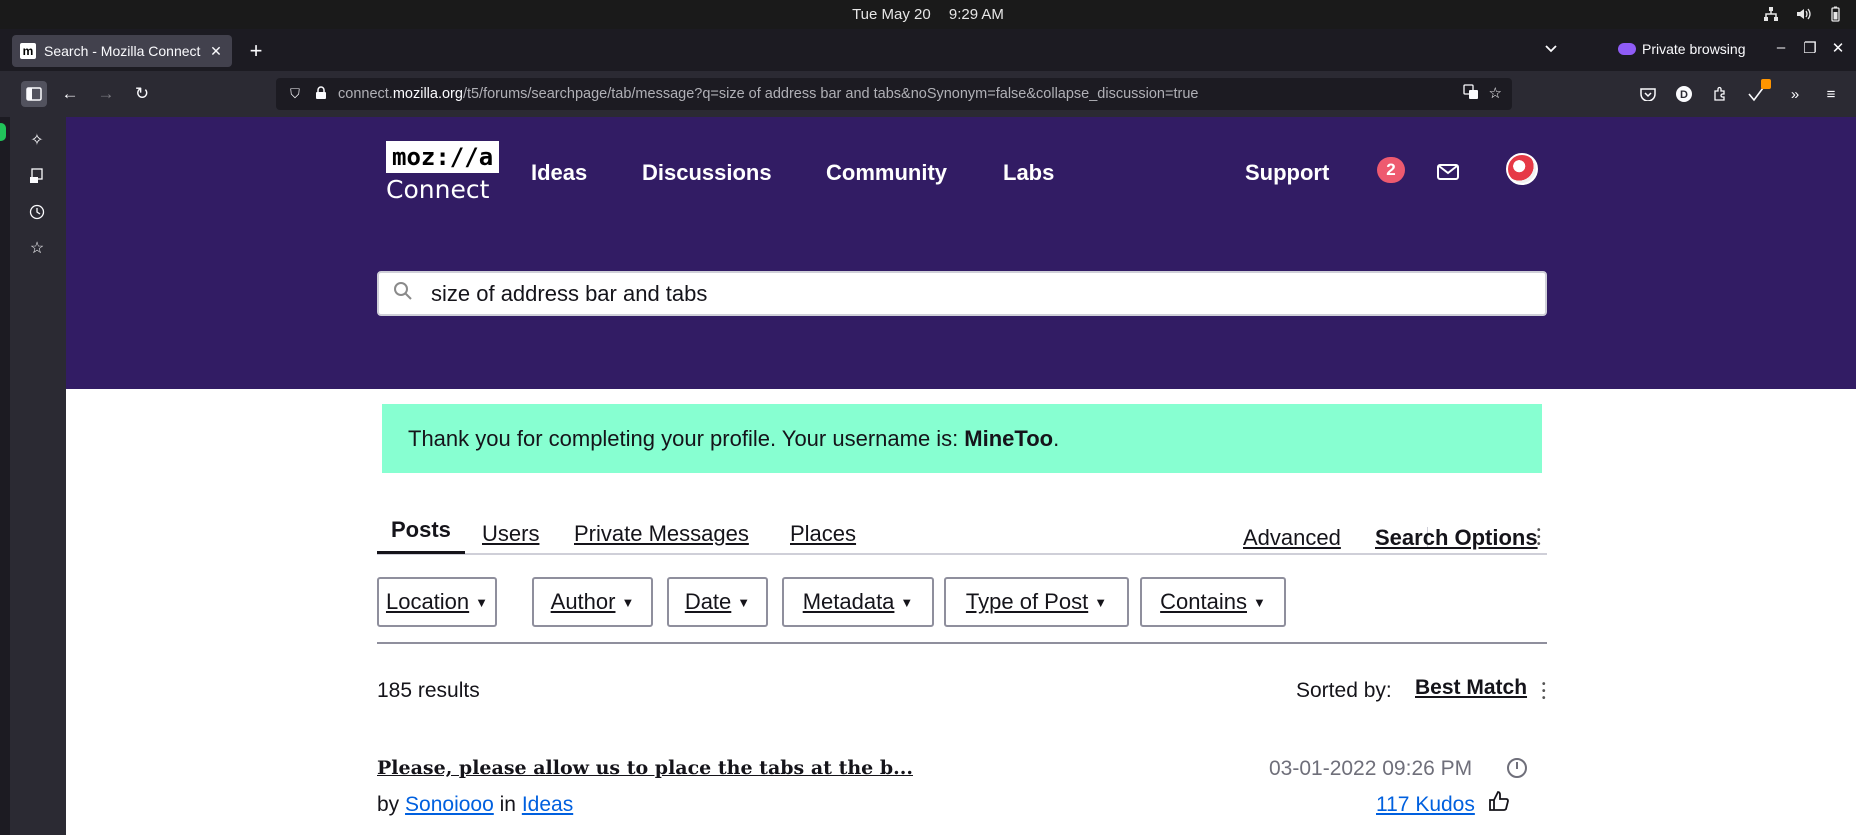 The image size is (1856, 835). What do you see at coordinates (1371, 768) in the screenshot?
I see `result-date: 03-01-2022 09:26 PM` at bounding box center [1371, 768].